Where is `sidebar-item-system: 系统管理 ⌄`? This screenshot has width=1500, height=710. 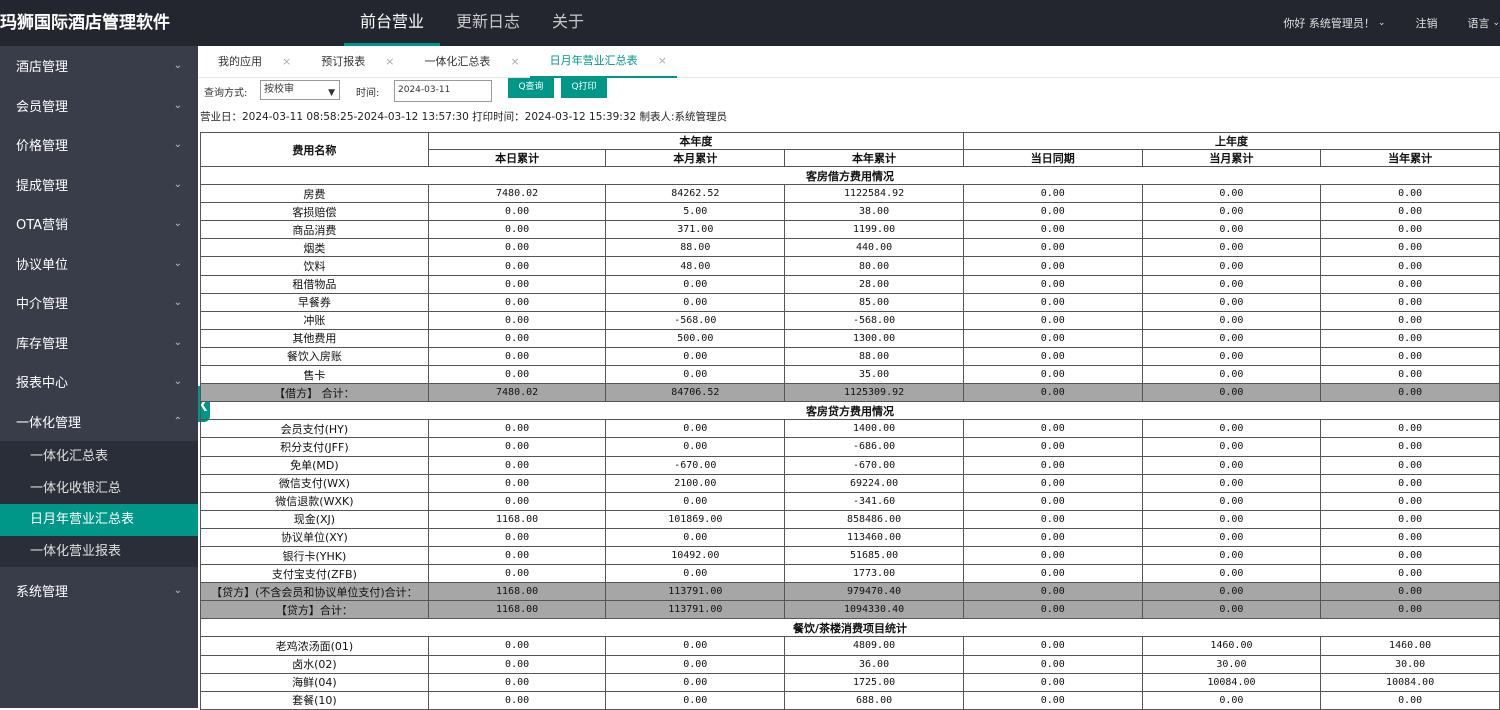
sidebar-item-system: 系统管理 ⌄ is located at coordinates (99, 591).